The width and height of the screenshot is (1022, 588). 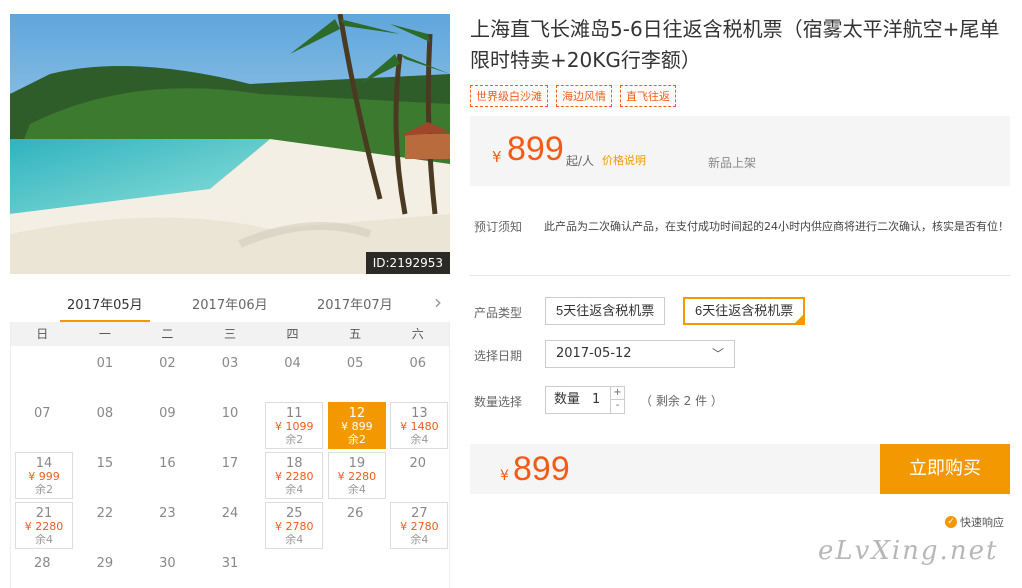 What do you see at coordinates (105, 363) in the screenshot?
I see `day-number: 01` at bounding box center [105, 363].